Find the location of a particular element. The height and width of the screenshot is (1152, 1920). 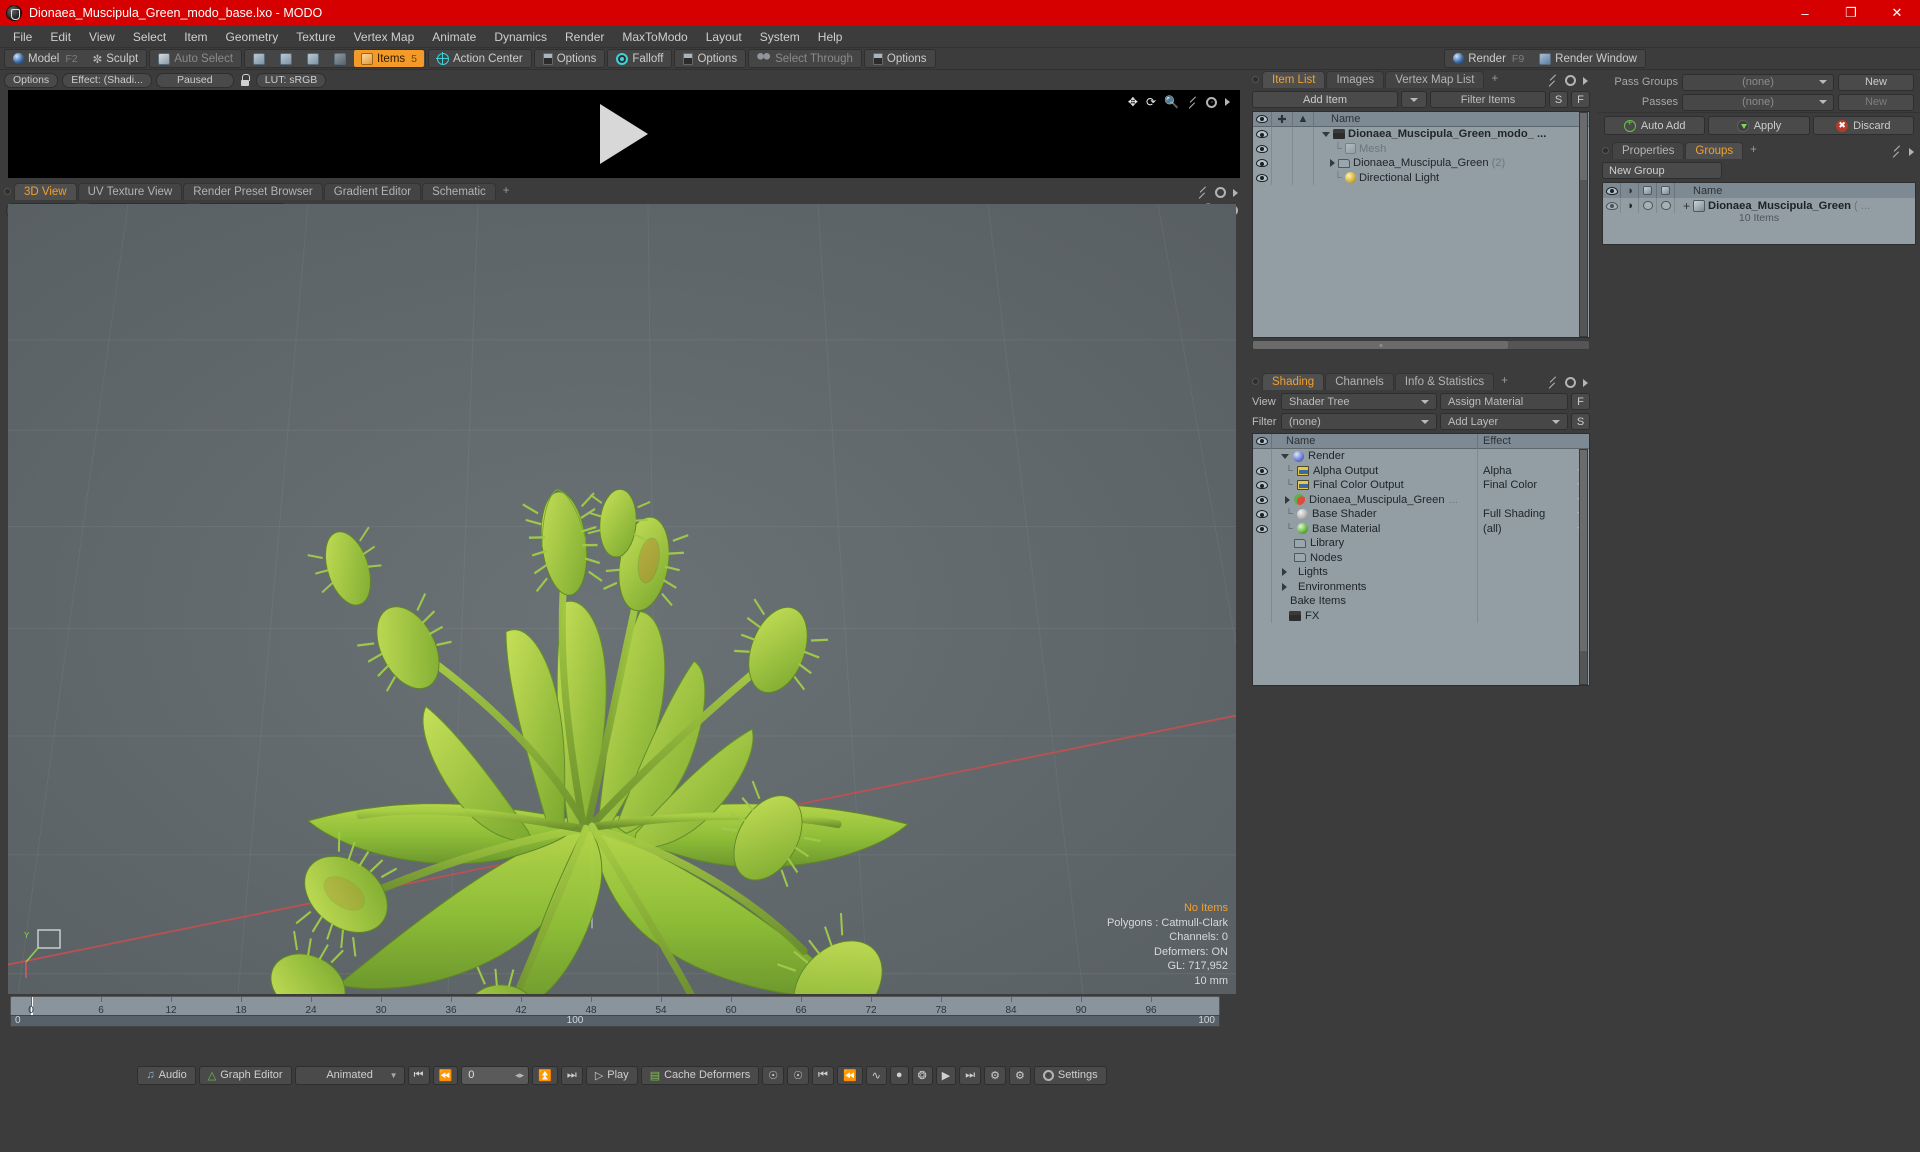

materials-mode-button is located at coordinates (340, 58).